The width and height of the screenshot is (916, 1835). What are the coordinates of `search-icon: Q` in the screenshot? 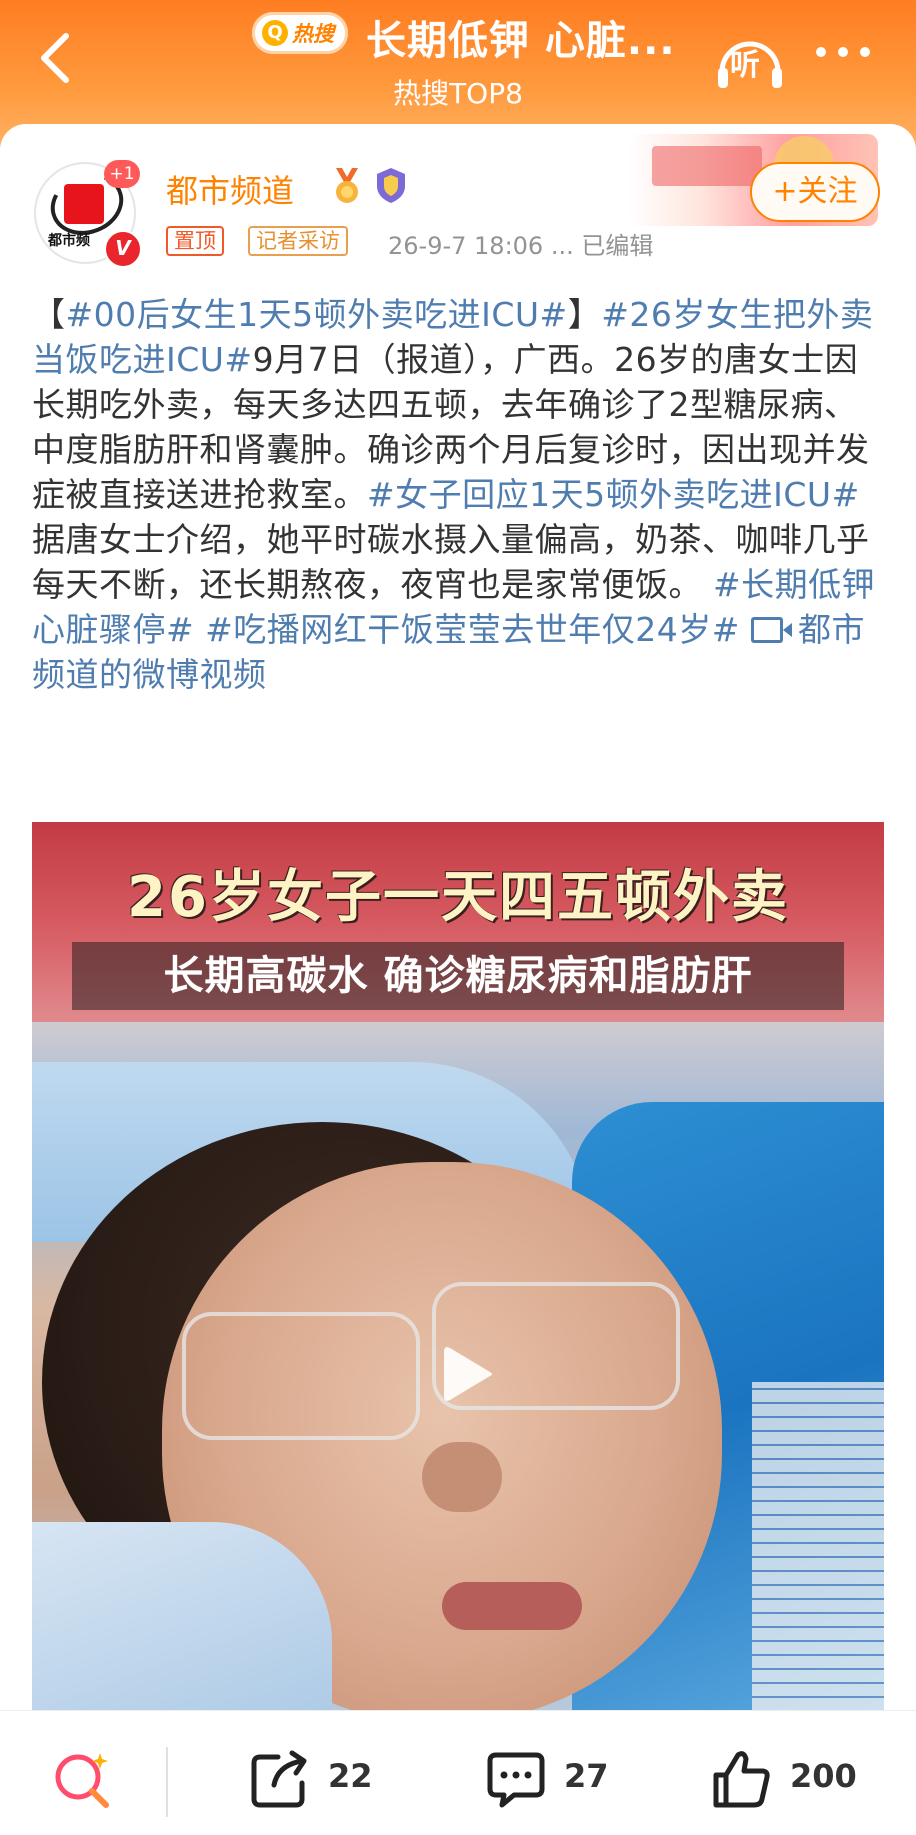 It's located at (275, 33).